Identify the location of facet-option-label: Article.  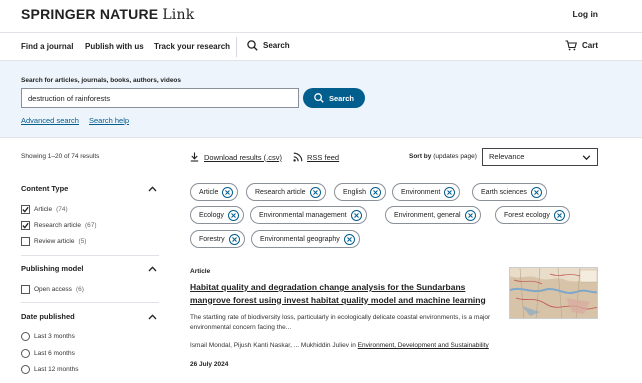
(43, 209).